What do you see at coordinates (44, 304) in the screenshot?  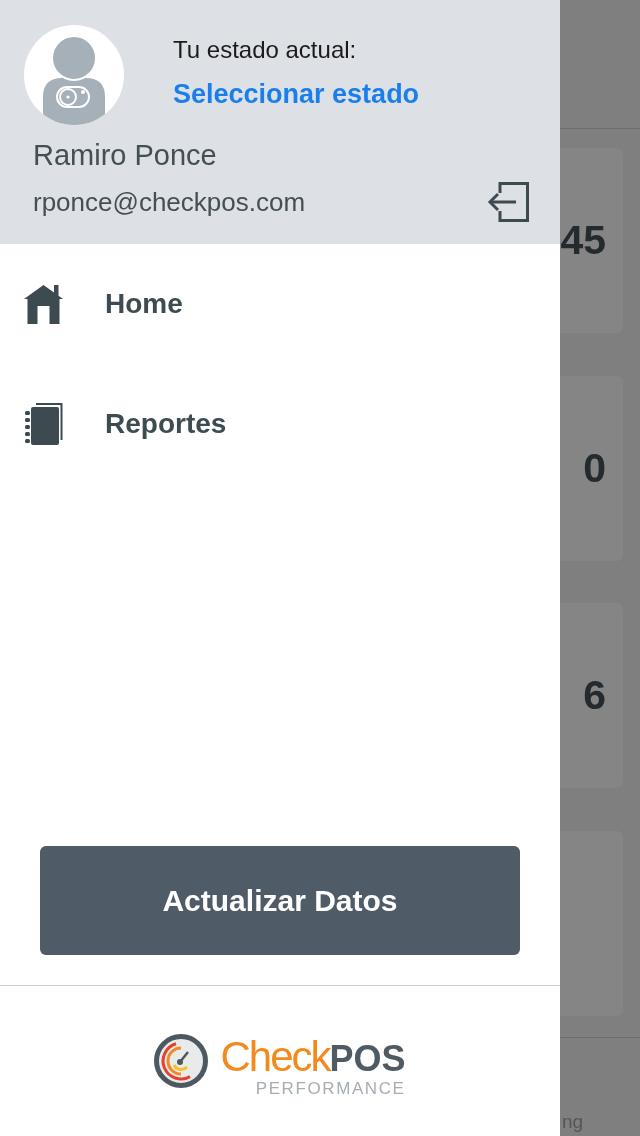 I see `home-icon` at bounding box center [44, 304].